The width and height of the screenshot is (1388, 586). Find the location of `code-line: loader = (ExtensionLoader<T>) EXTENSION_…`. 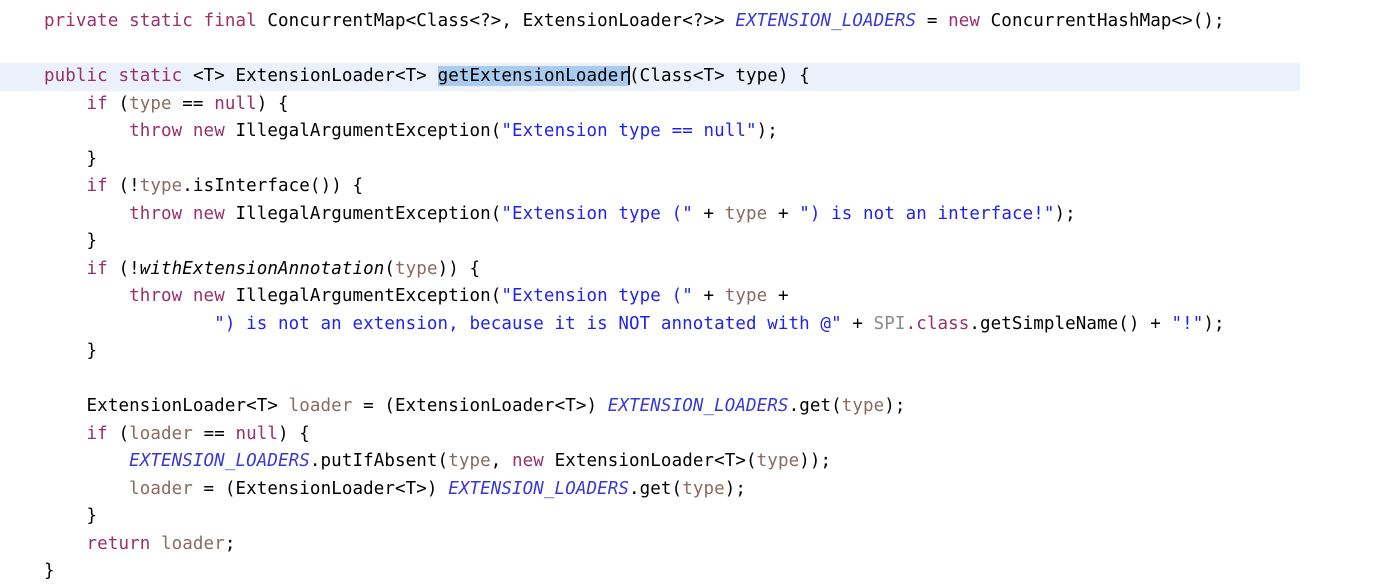

code-line: loader = (ExtensionLoader<T>) EXTENSION_… is located at coordinates (694, 490).